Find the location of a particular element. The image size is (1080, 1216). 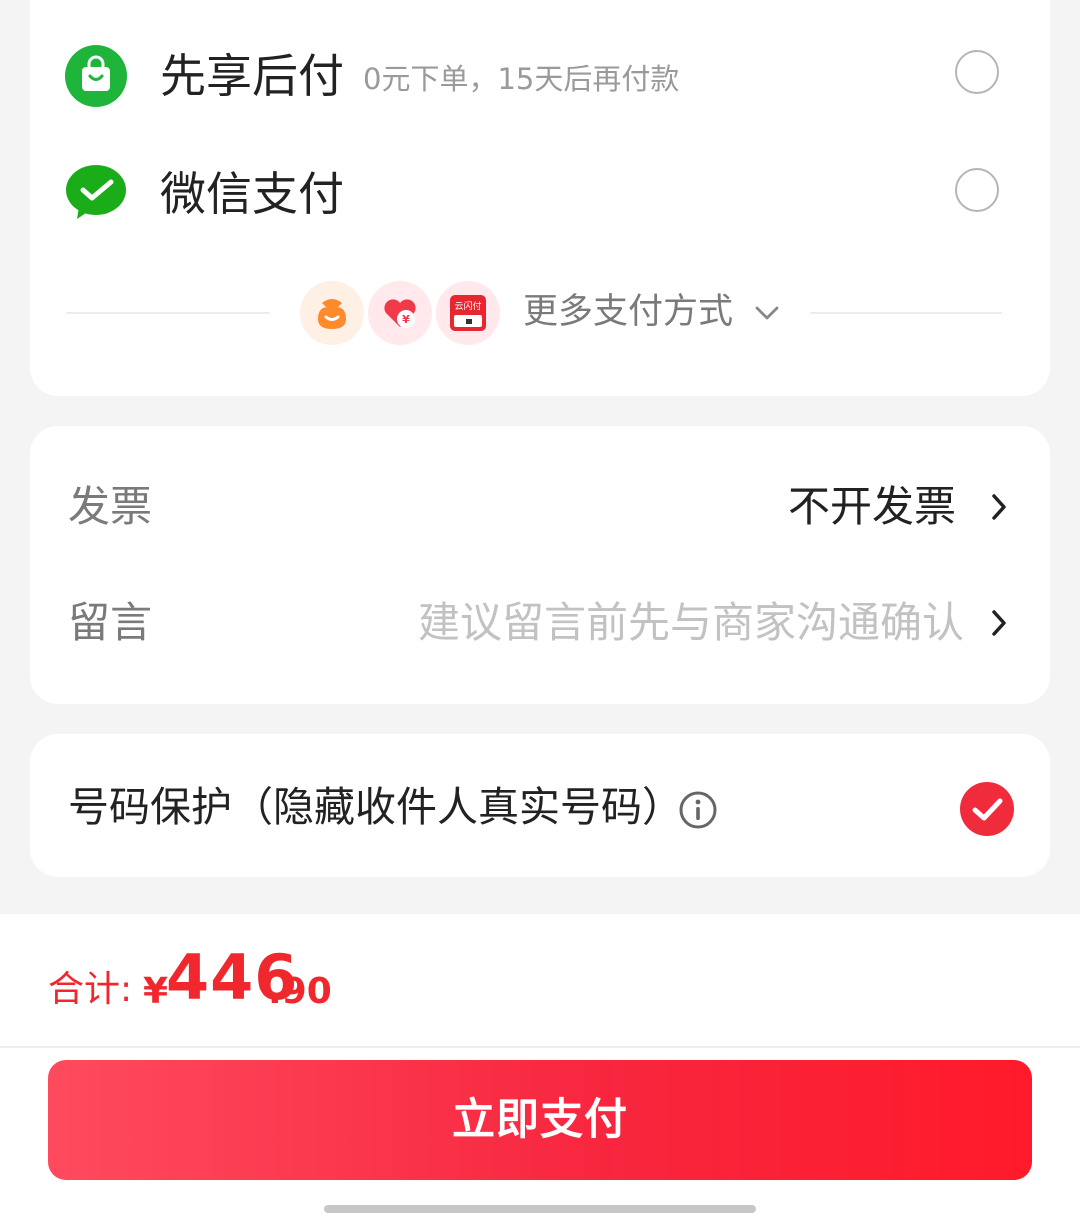

shopping-bag-icon is located at coordinates (96, 76).